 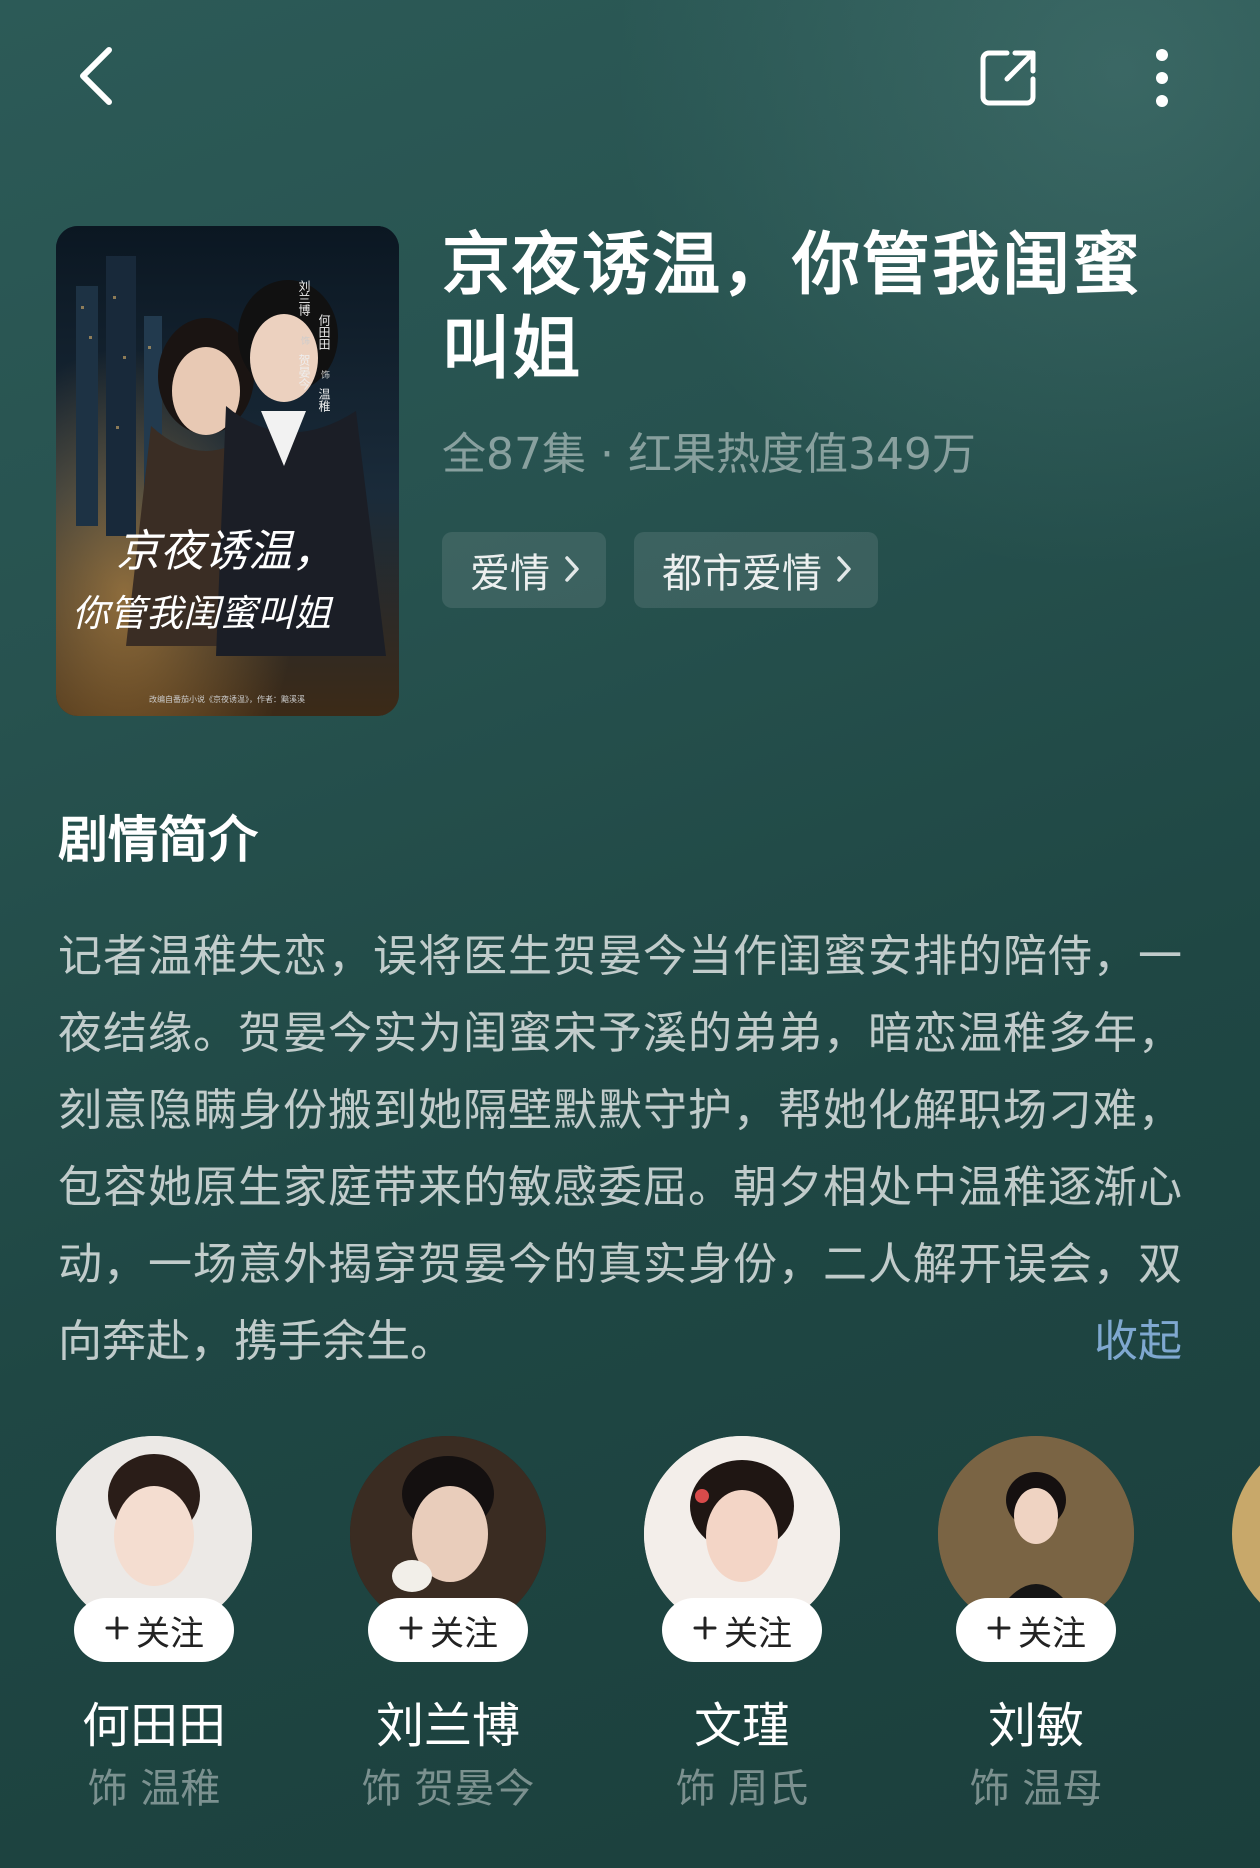 I want to click on actor-name: 何田田, so click(x=153, y=1726).